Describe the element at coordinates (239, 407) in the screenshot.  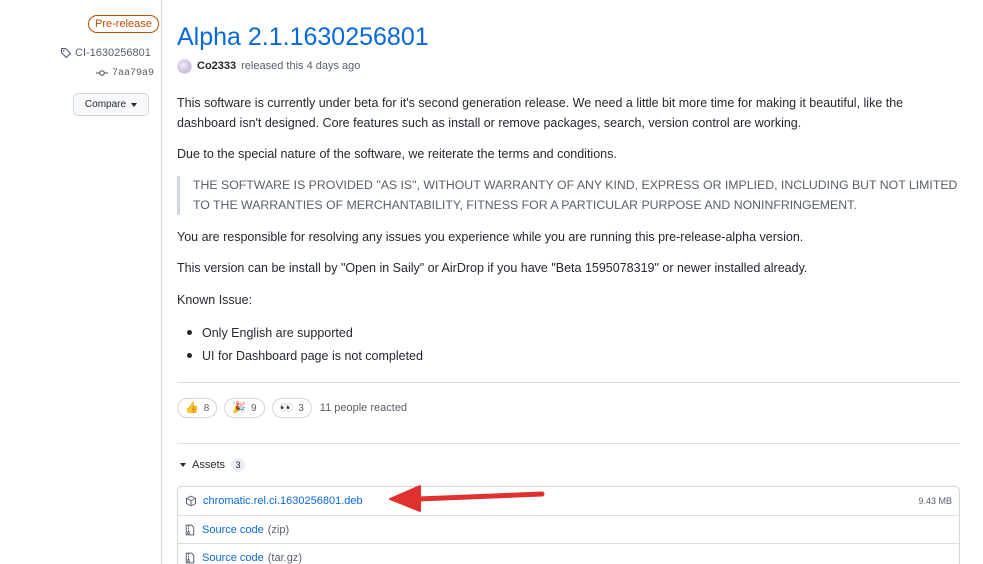
I see `hooray-icon: 🎉` at that location.